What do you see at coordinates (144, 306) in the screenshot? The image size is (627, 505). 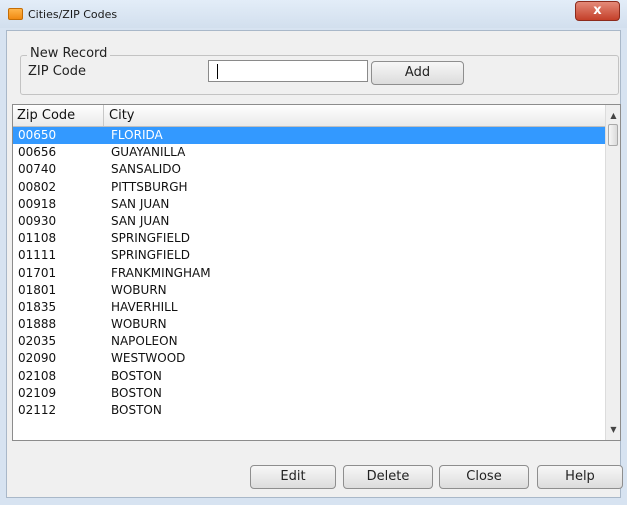 I see `city-cell: HAVERHILL` at bounding box center [144, 306].